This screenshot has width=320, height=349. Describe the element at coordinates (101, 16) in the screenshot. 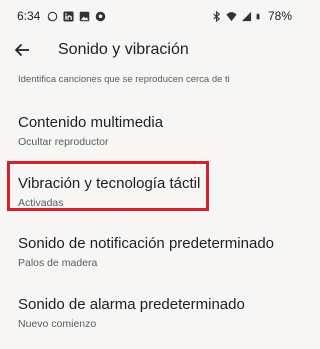

I see `soccer-ball-icon` at that location.